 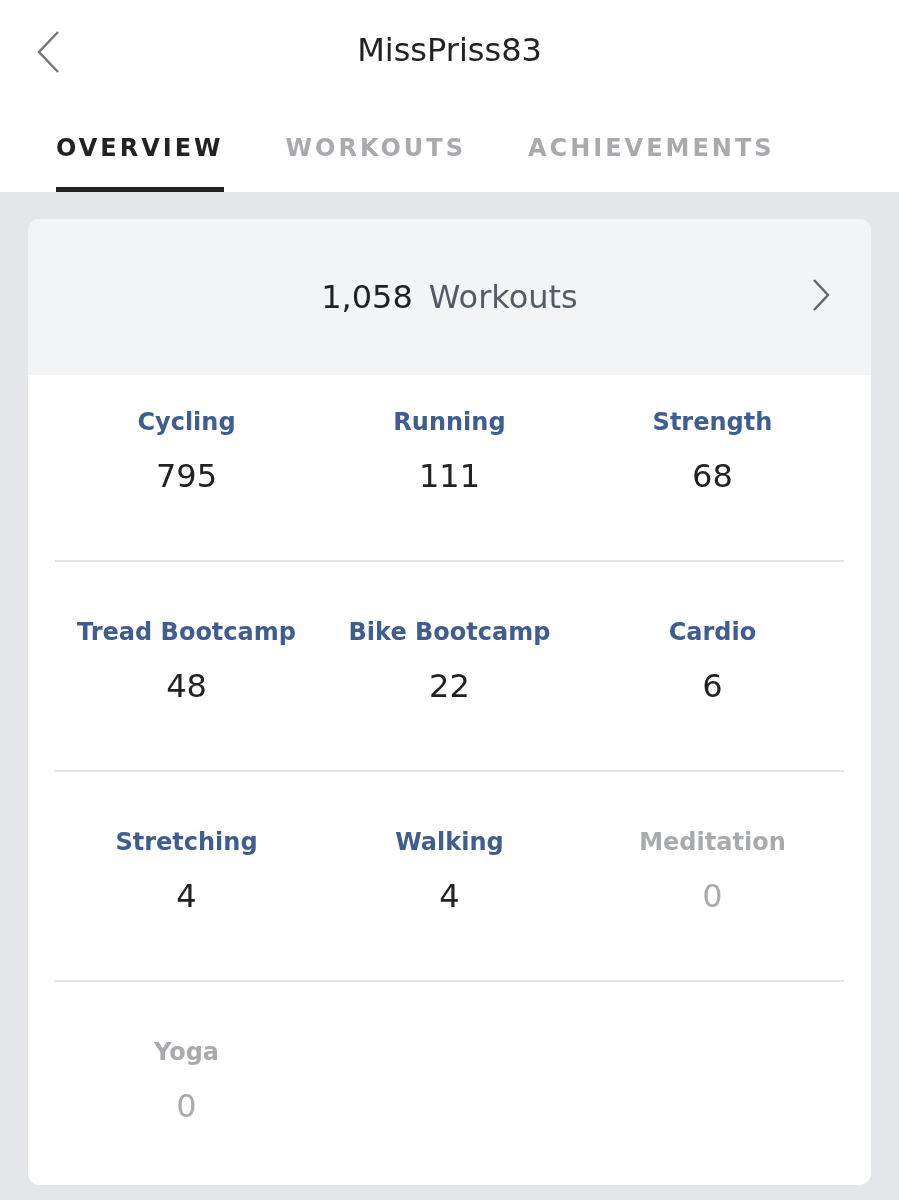 I want to click on stat-value: 111, so click(x=449, y=476).